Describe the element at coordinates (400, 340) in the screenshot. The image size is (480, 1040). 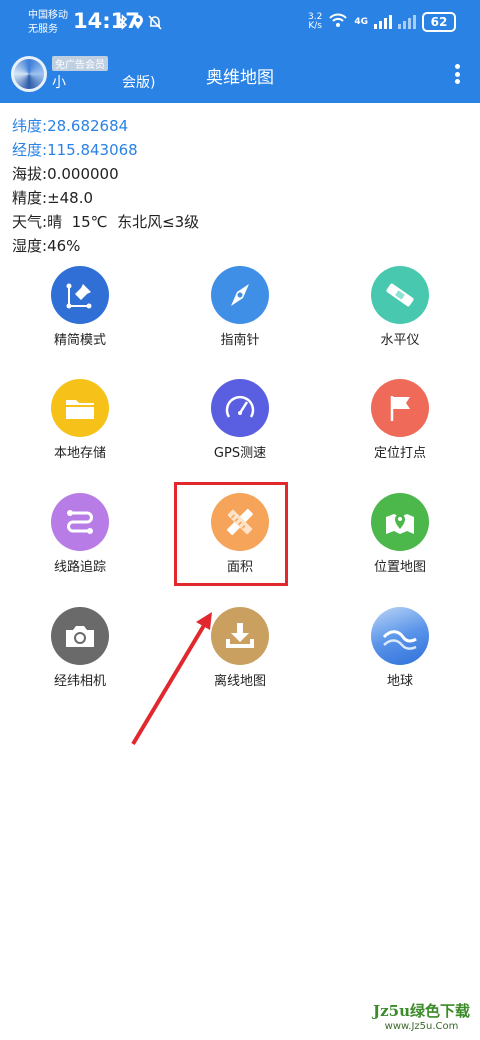
I see `tool-label: 水平仪` at that location.